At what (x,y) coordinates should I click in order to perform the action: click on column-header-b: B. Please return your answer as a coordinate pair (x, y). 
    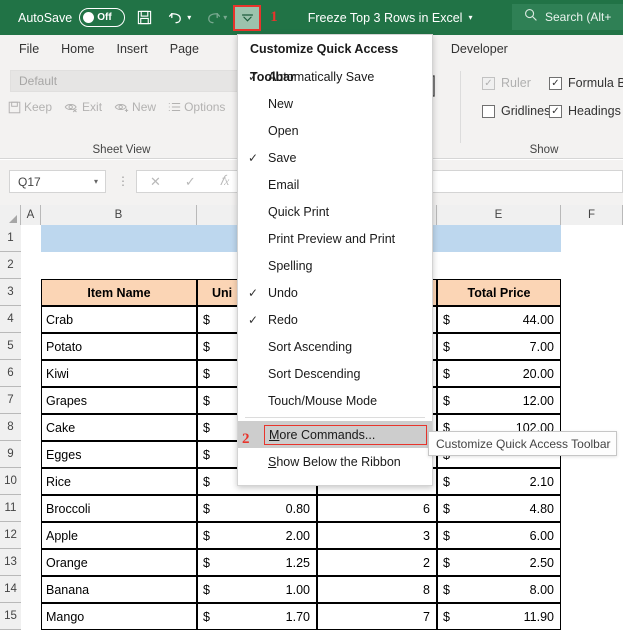
    Looking at the image, I should click on (119, 215).